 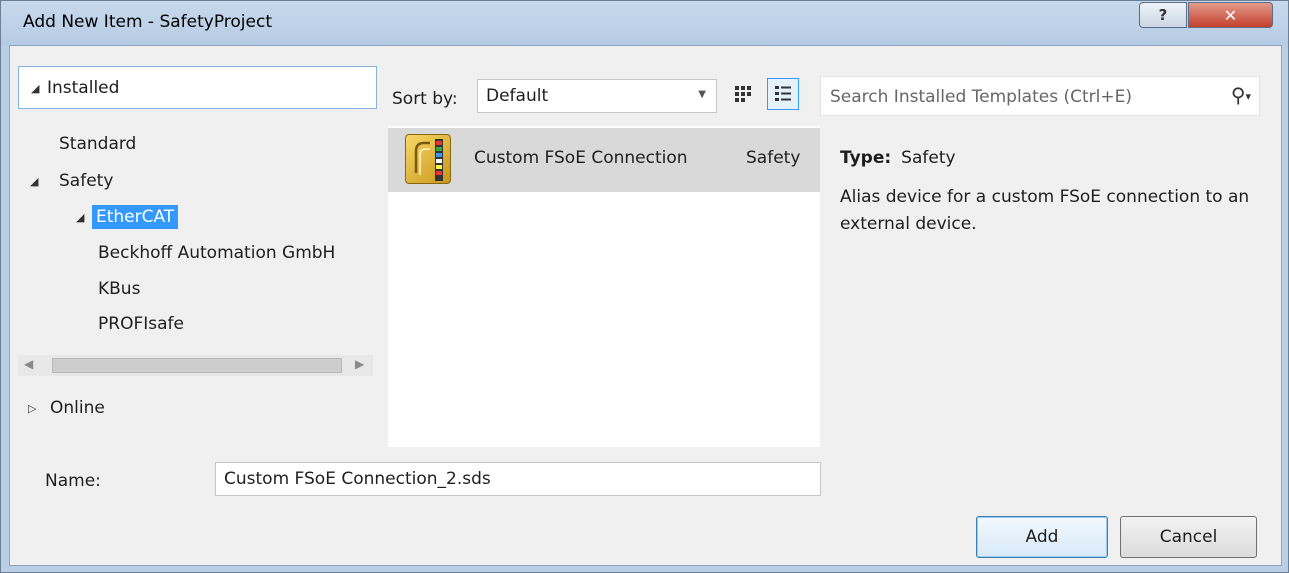 I want to click on cancel-button: Cancel, so click(x=1188, y=537).